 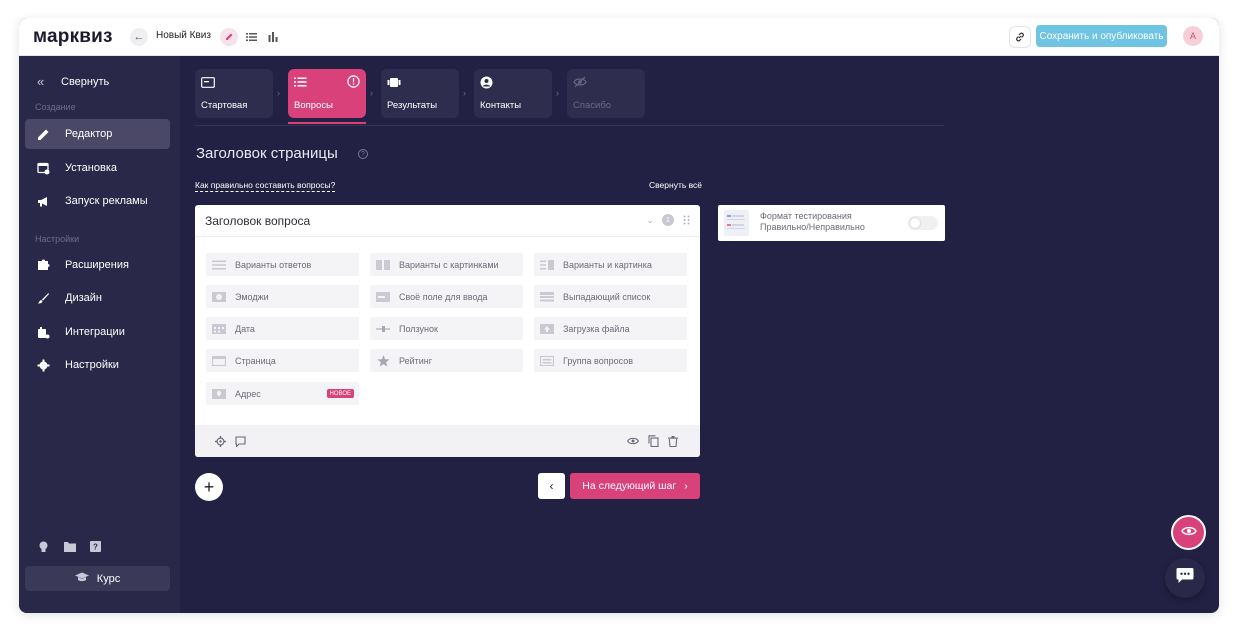 I want to click on format-toggle, so click(x=923, y=223).